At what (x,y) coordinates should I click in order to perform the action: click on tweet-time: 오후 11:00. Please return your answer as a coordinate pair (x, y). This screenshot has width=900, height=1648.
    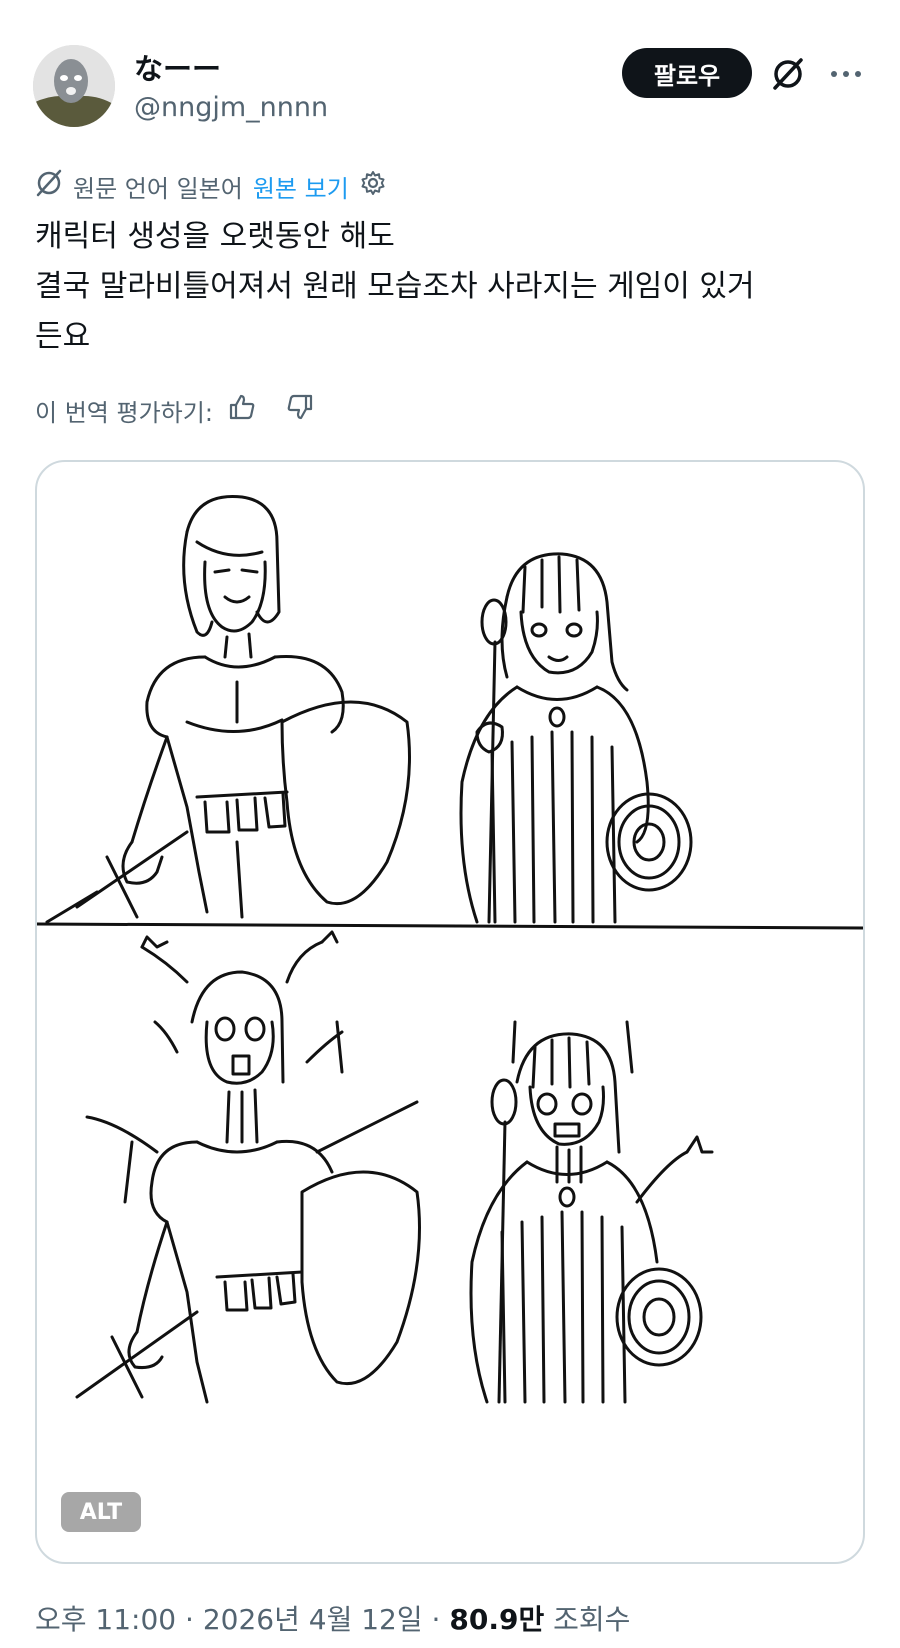
    Looking at the image, I should click on (105, 1619).